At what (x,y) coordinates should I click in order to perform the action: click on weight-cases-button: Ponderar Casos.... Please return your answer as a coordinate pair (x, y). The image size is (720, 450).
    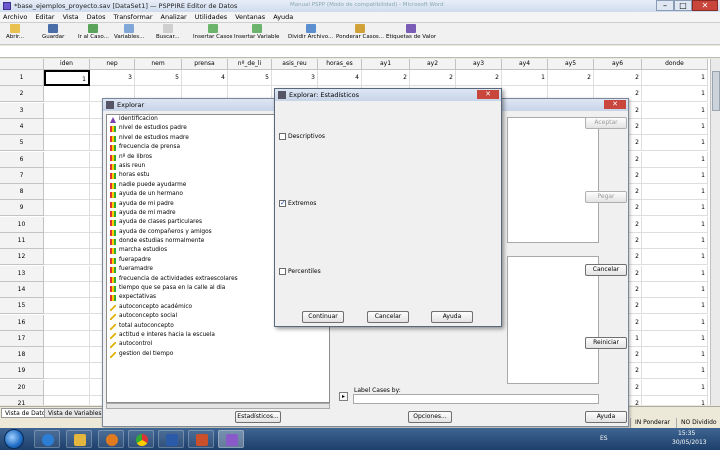
    Looking at the image, I should click on (360, 34).